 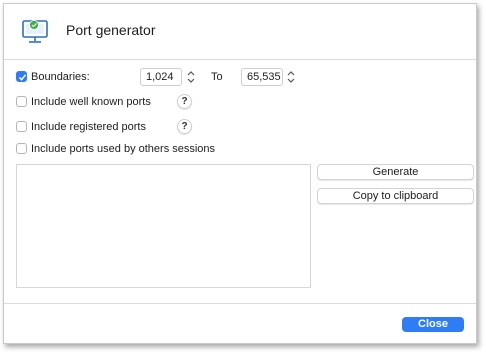 What do you see at coordinates (262, 77) in the screenshot?
I see `boundary-to-input: 65,535` at bounding box center [262, 77].